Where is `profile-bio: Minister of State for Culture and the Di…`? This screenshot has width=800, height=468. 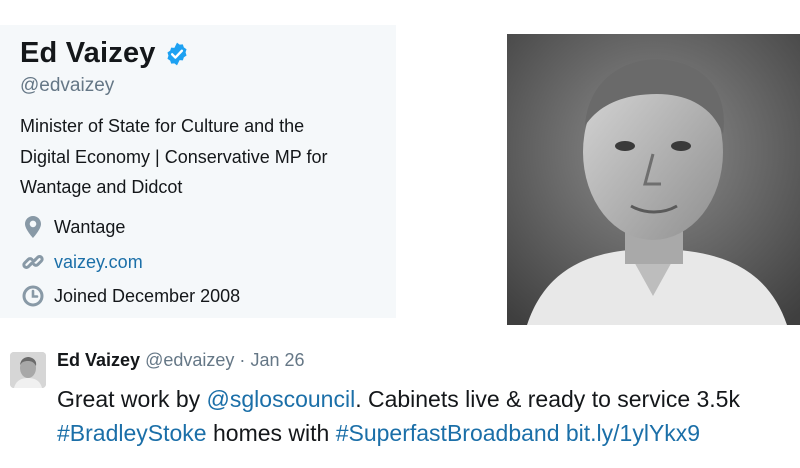
profile-bio: Minister of State for Culture and the Di… is located at coordinates (205, 157).